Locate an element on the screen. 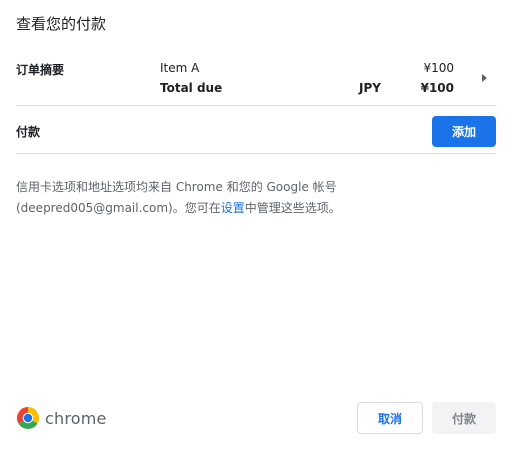  add-payment-button: 添加 is located at coordinates (464, 131).